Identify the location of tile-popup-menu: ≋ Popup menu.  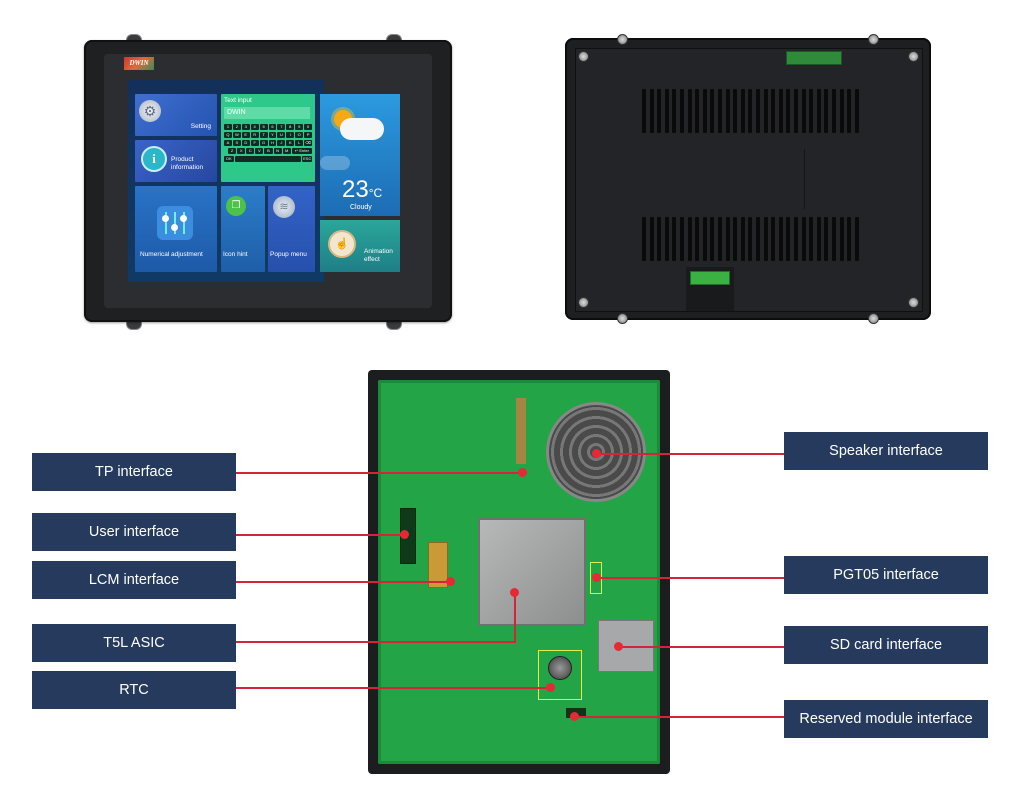
(291, 229).